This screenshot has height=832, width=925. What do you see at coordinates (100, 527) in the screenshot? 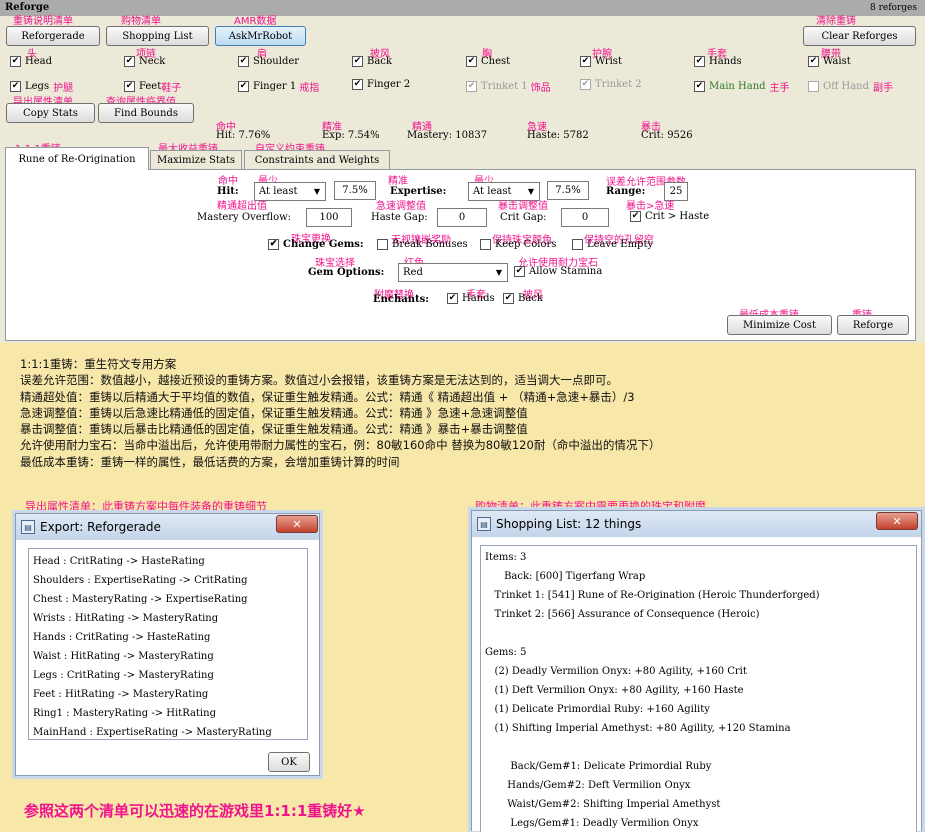
I see `export-title: Export: Reforgerade` at bounding box center [100, 527].